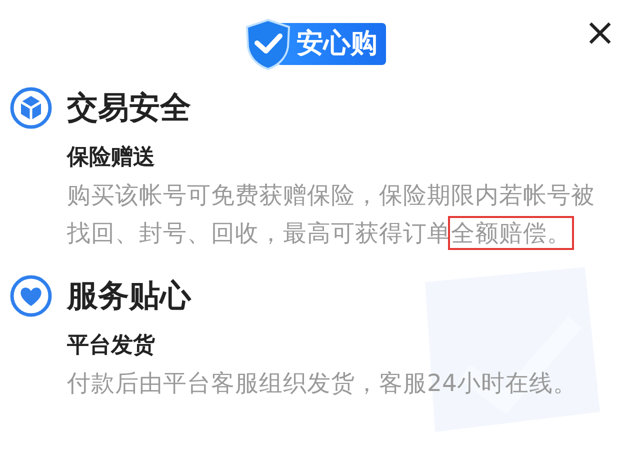 The width and height of the screenshot is (626, 454). I want to click on section-subtitle: 平台发货, so click(111, 346).